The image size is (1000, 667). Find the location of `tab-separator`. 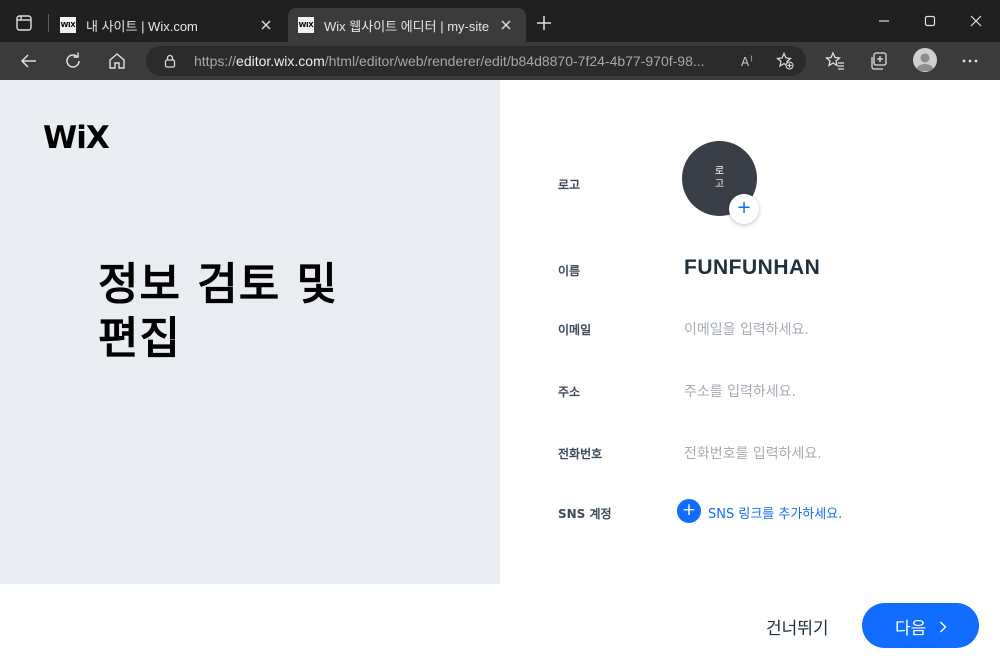

tab-separator is located at coordinates (48, 23).